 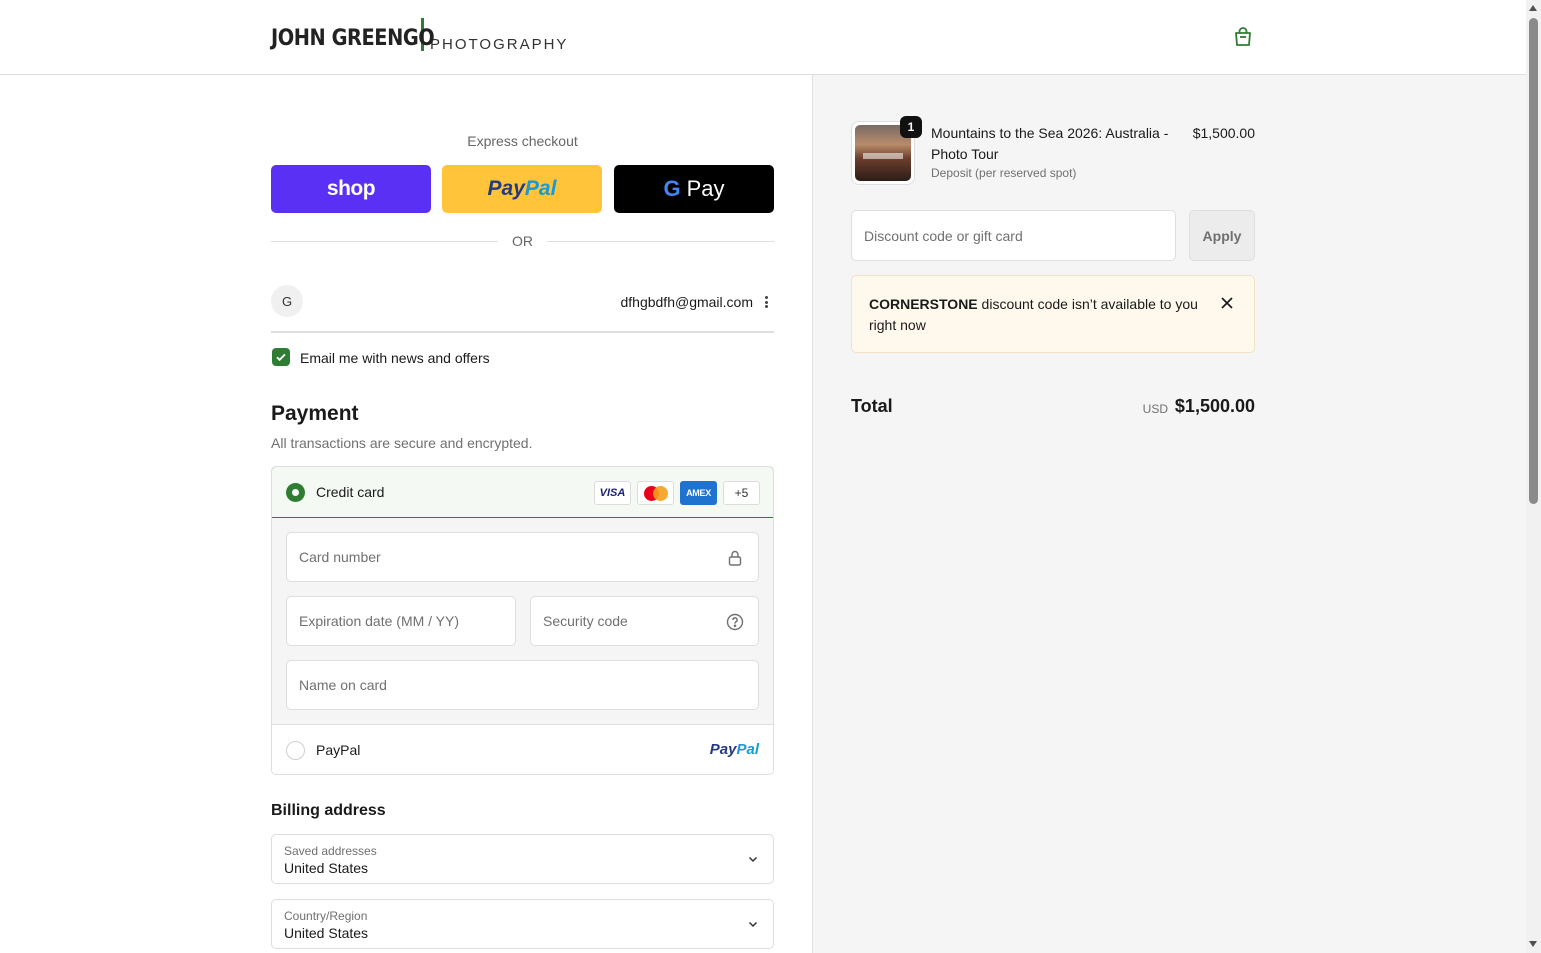 I want to click on shop-pay-logo: shop, so click(x=351, y=188).